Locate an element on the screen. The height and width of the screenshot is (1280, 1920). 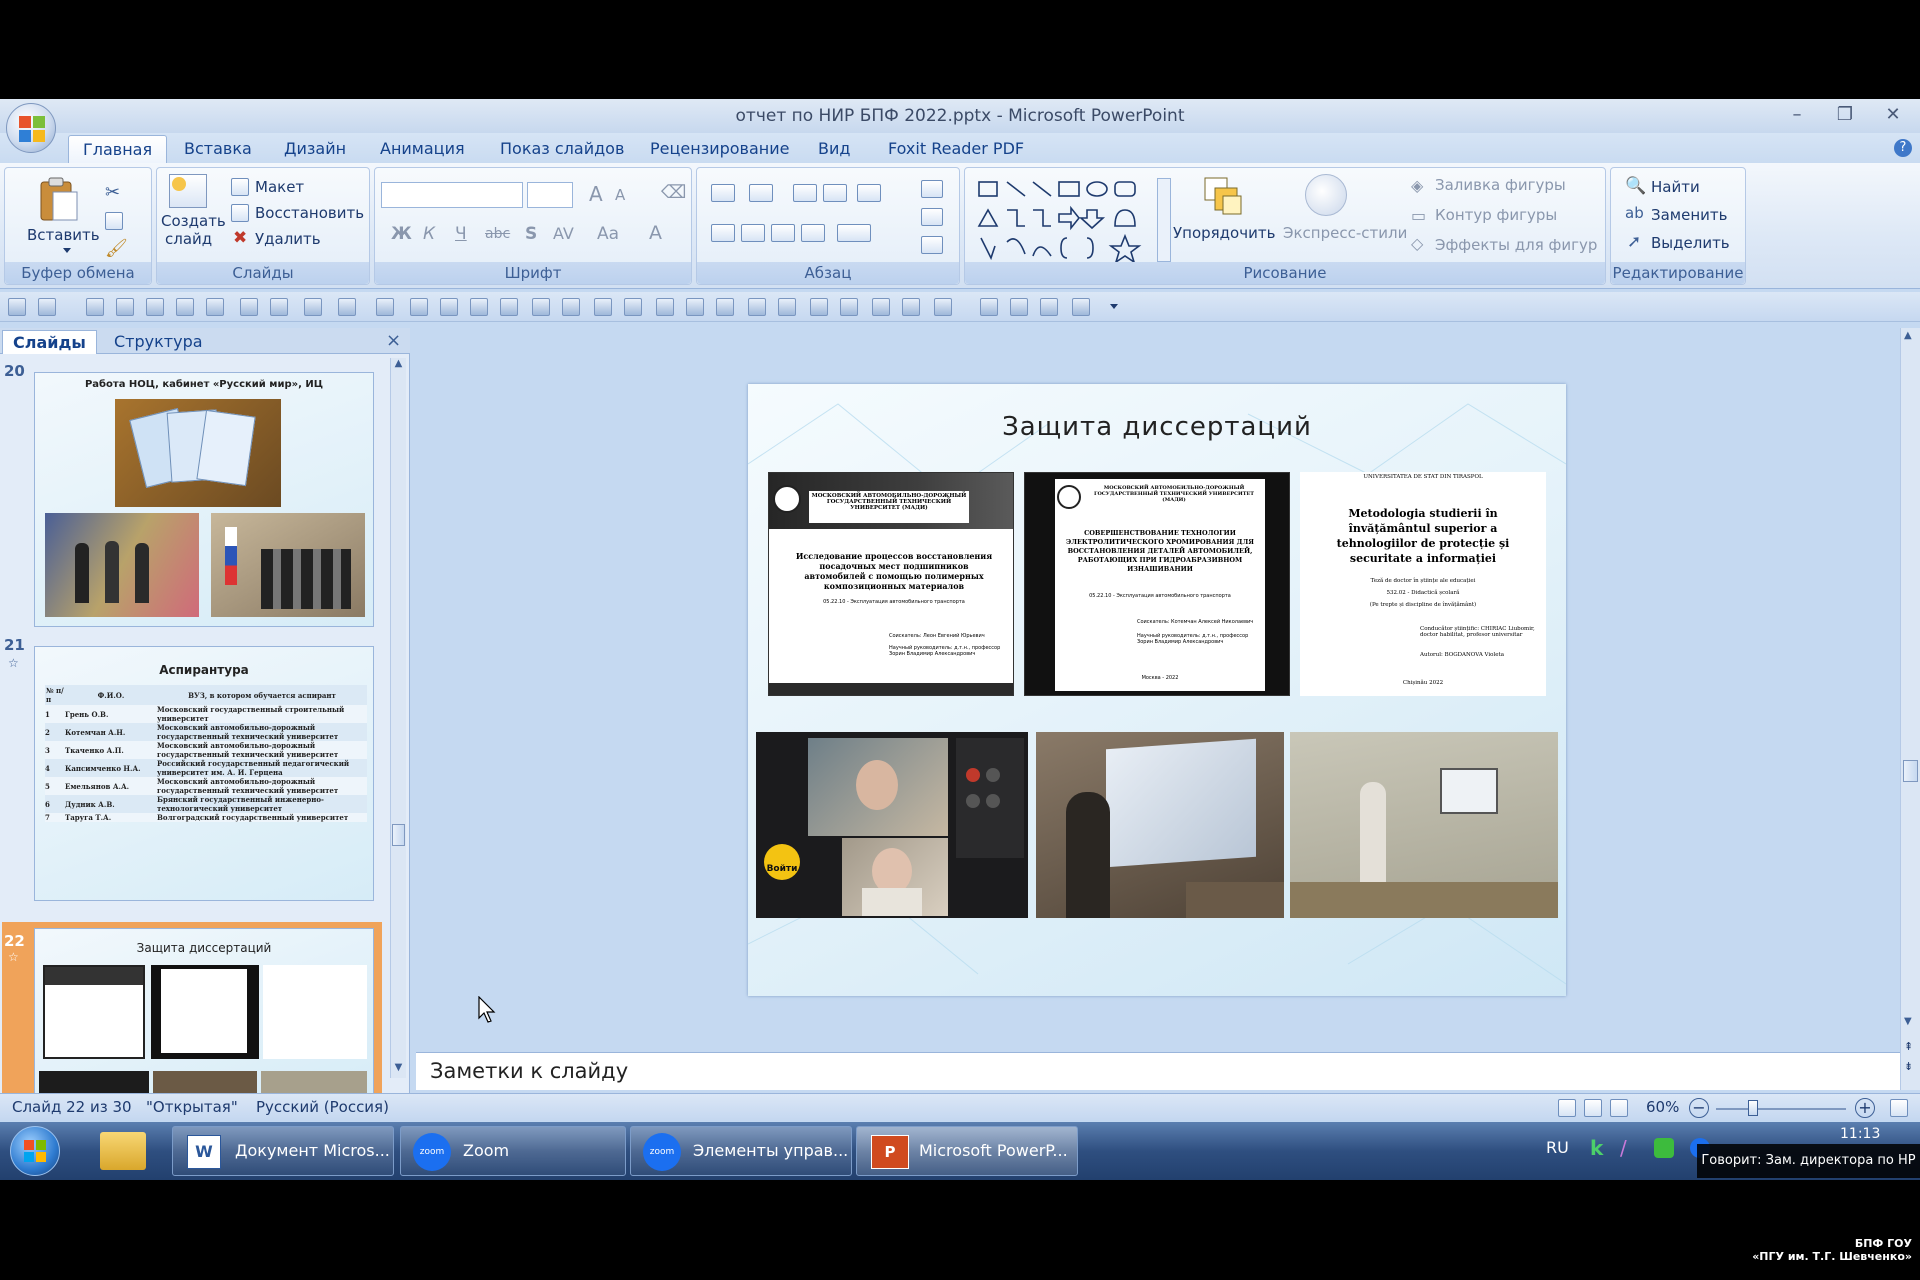
table-icon is located at coordinates (279, 307).